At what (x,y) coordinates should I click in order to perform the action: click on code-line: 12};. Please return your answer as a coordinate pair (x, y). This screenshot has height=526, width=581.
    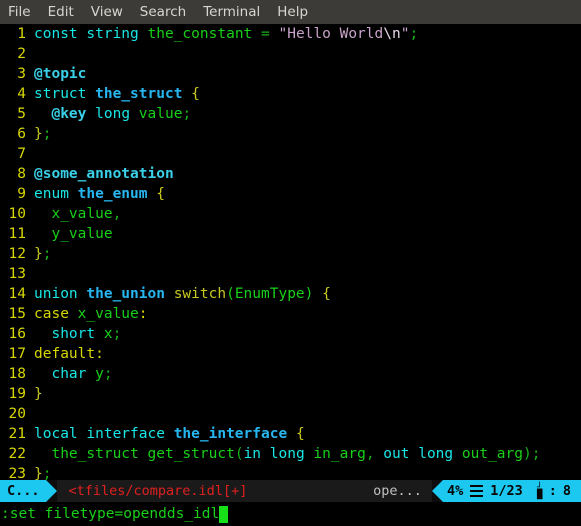
    Looking at the image, I should click on (290, 254).